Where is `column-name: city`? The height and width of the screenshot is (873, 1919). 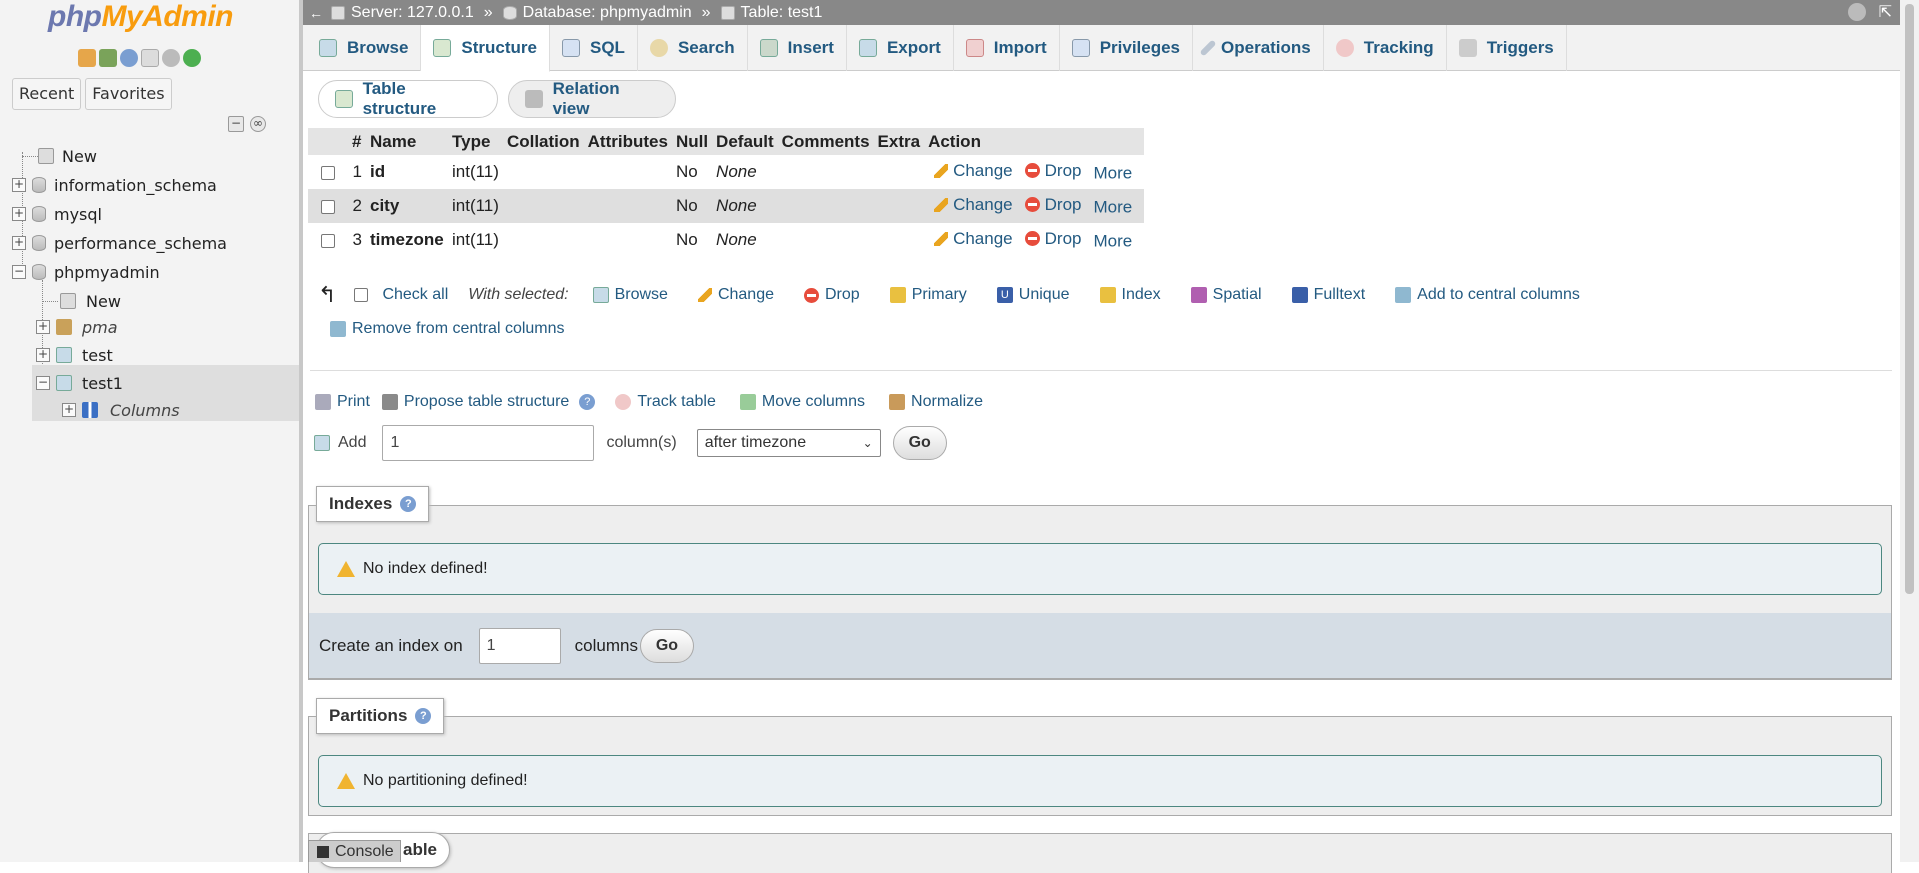 column-name: city is located at coordinates (407, 206).